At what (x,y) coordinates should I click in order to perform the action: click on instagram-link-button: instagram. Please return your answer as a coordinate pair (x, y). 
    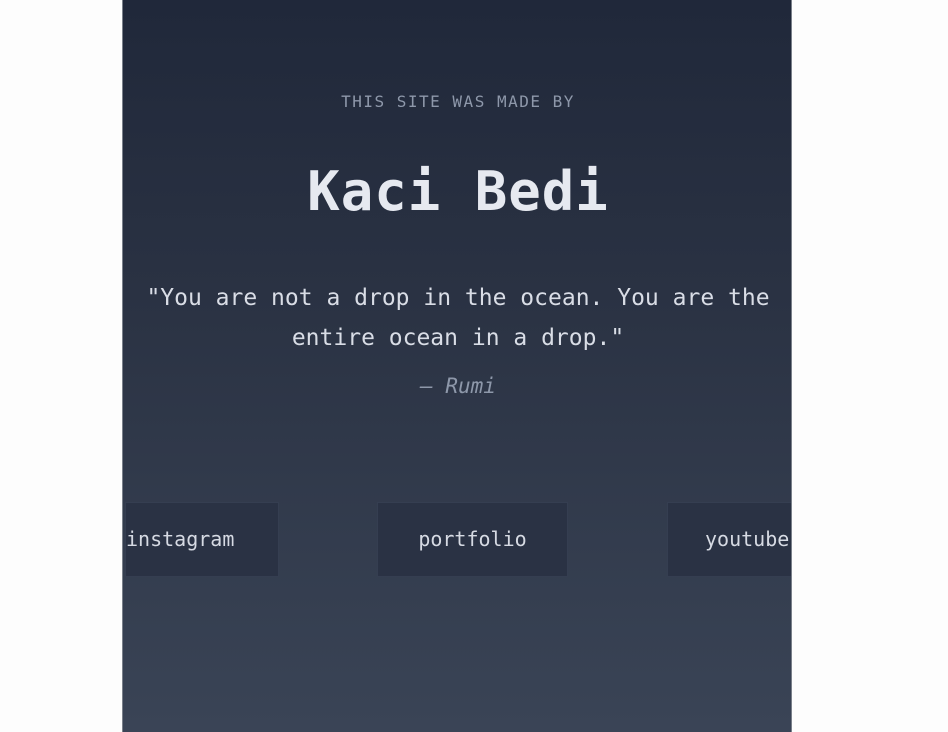
    Looking at the image, I should click on (202, 539).